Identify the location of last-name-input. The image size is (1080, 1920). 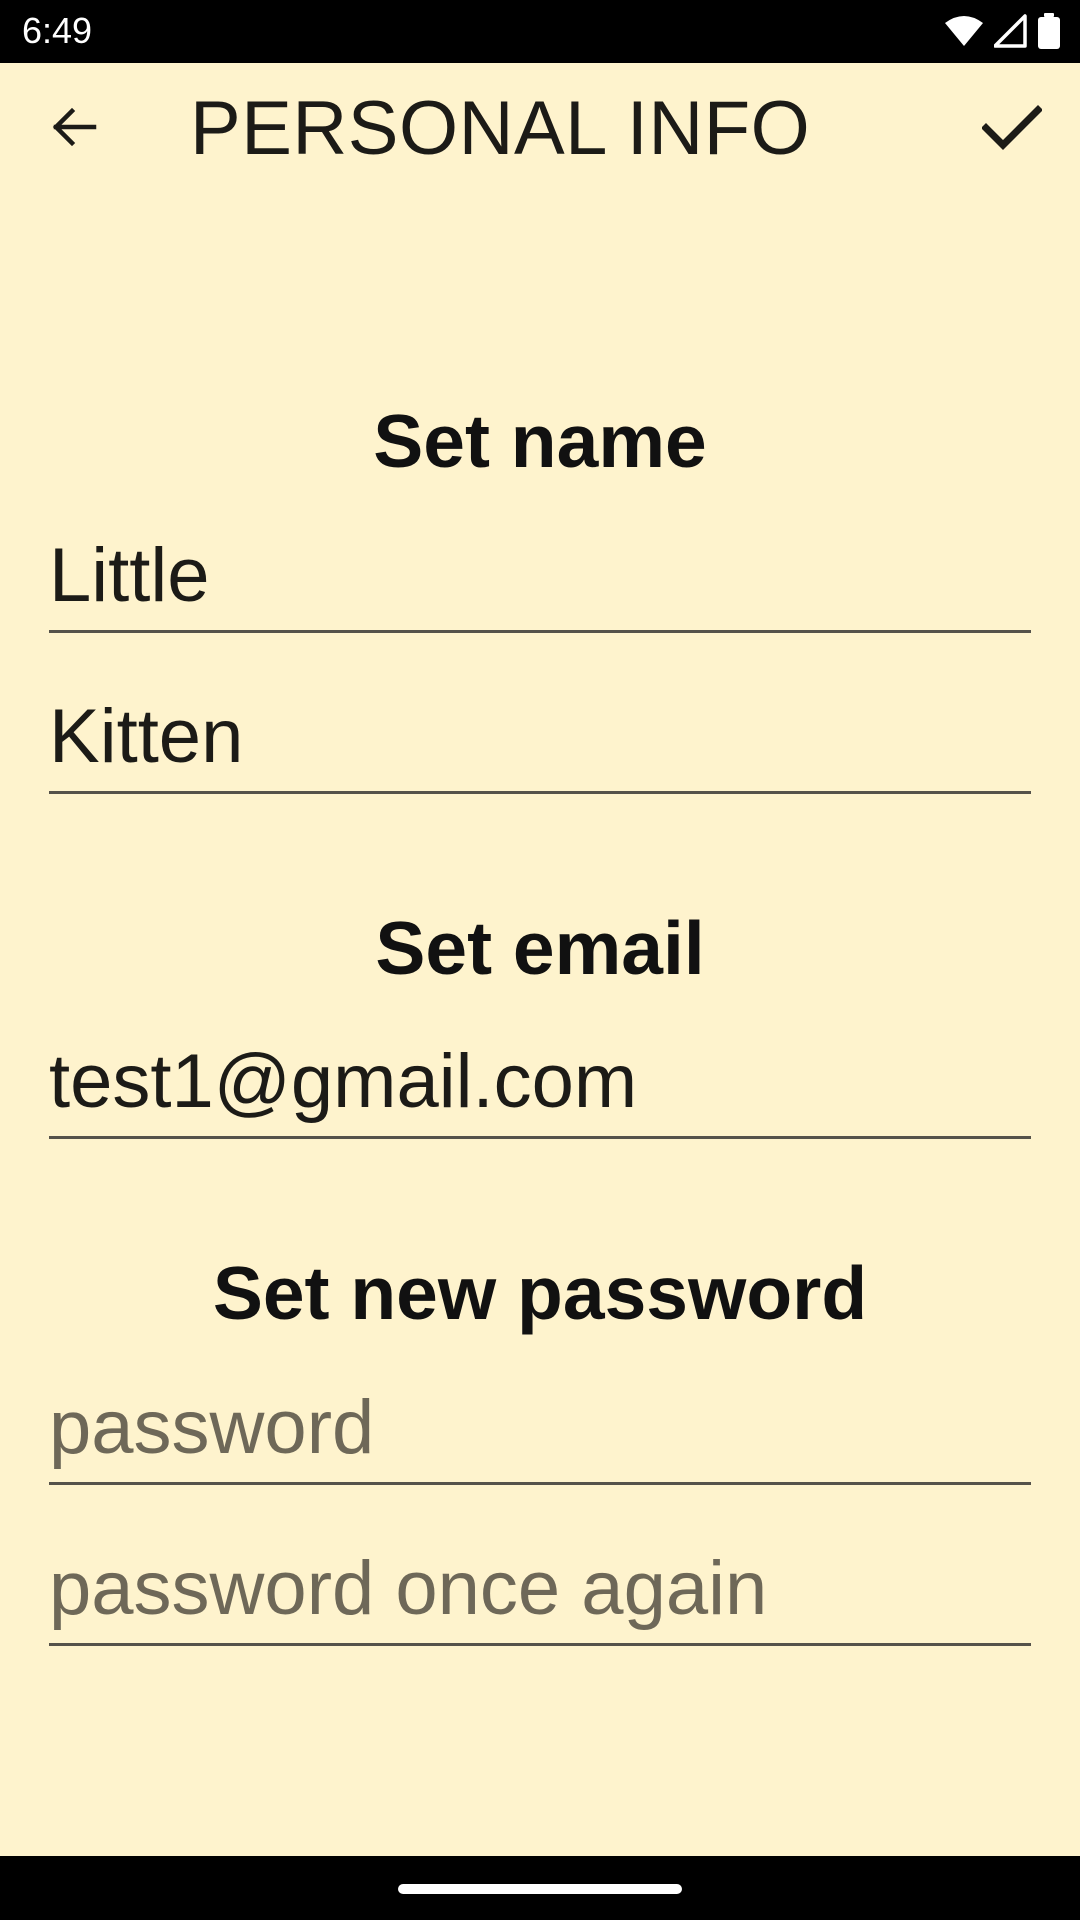
(540, 737).